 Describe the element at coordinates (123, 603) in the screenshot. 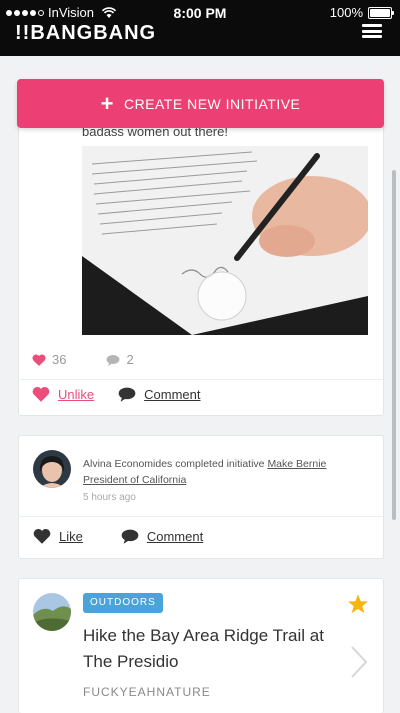

I see `category-tag: OUTDOORS` at that location.